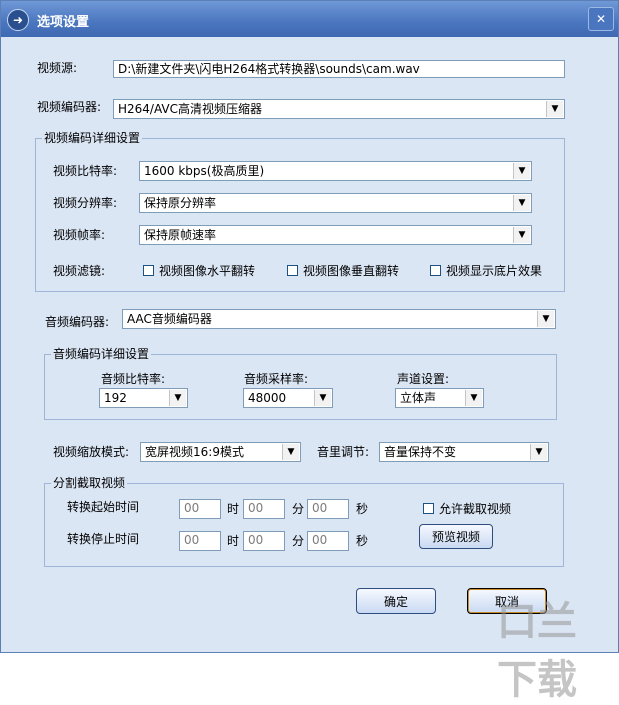 Image resolution: width=619 pixels, height=705 pixels. Describe the element at coordinates (92, 138) in the screenshot. I see `video-detail-title: 视频编码详细设置` at that location.